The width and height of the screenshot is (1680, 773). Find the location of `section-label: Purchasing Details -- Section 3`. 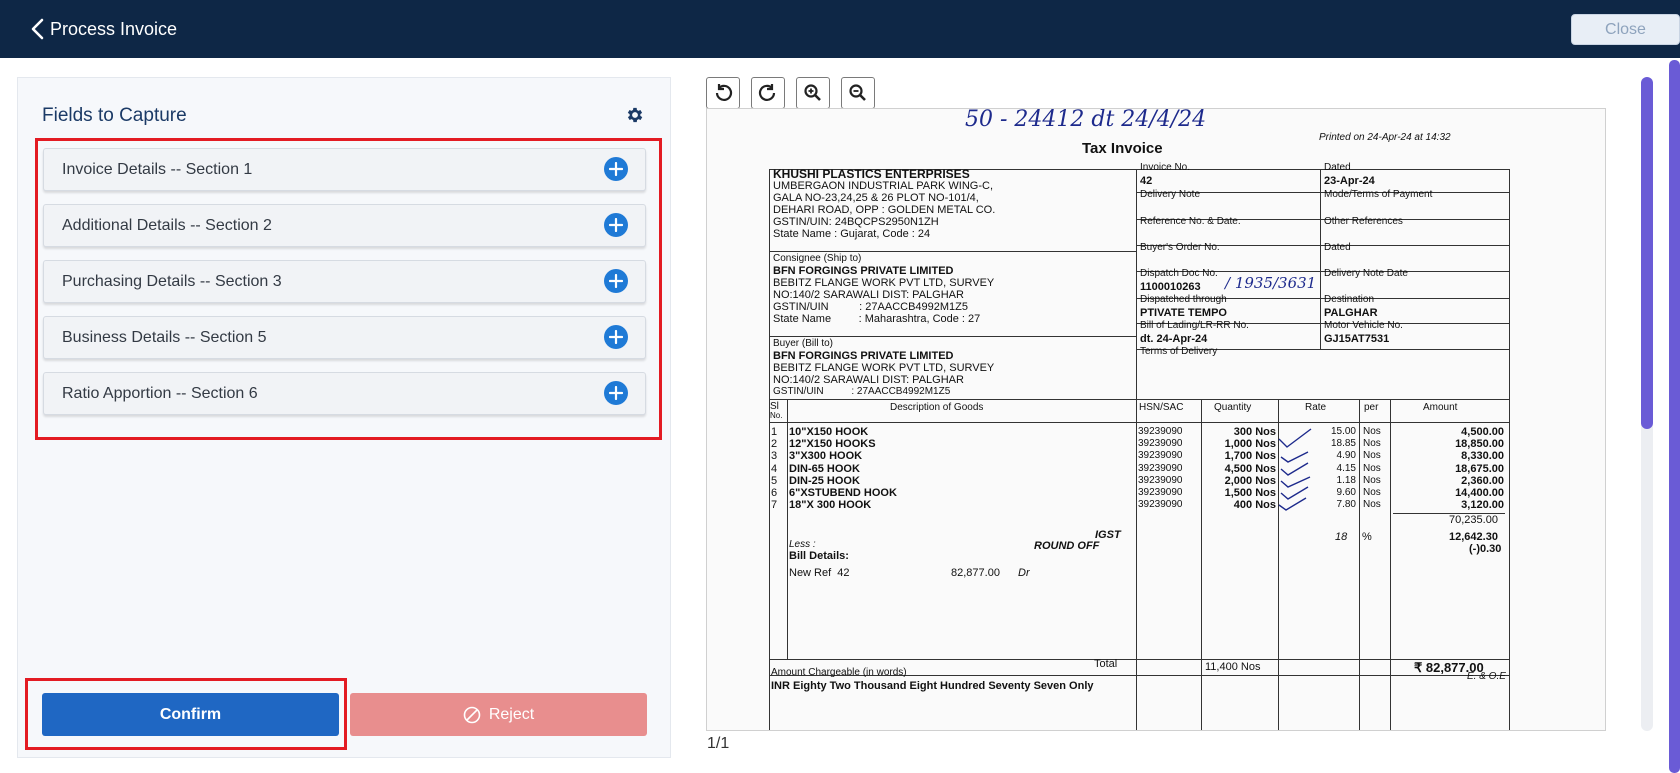

section-label: Purchasing Details -- Section 3 is located at coordinates (172, 281).